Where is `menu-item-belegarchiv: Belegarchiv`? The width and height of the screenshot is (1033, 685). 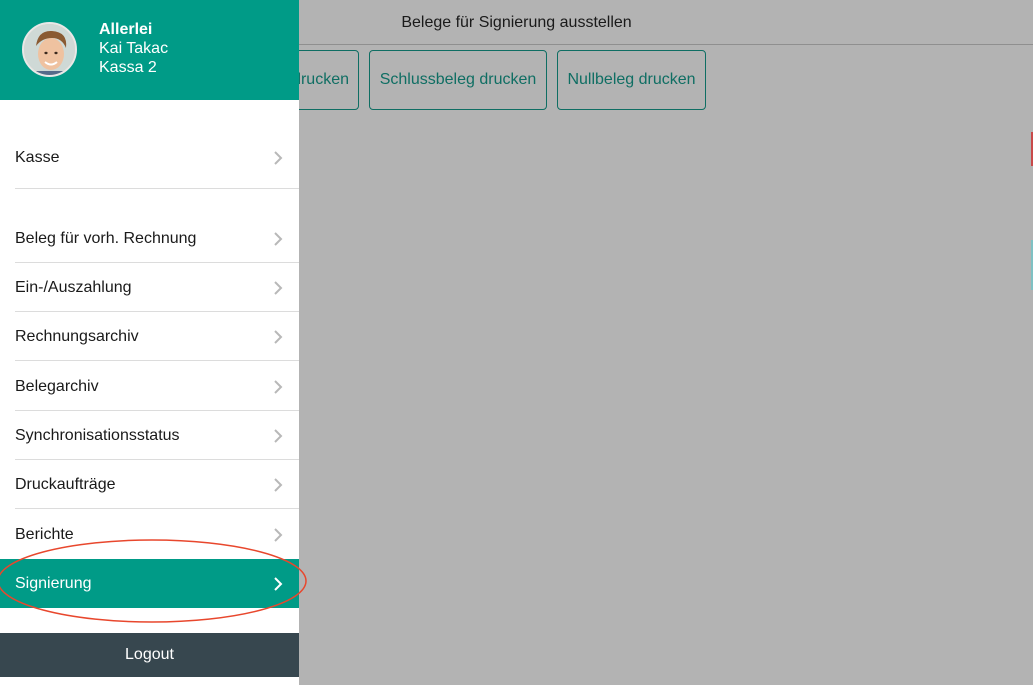
menu-item-belegarchiv: Belegarchiv is located at coordinates (149, 386).